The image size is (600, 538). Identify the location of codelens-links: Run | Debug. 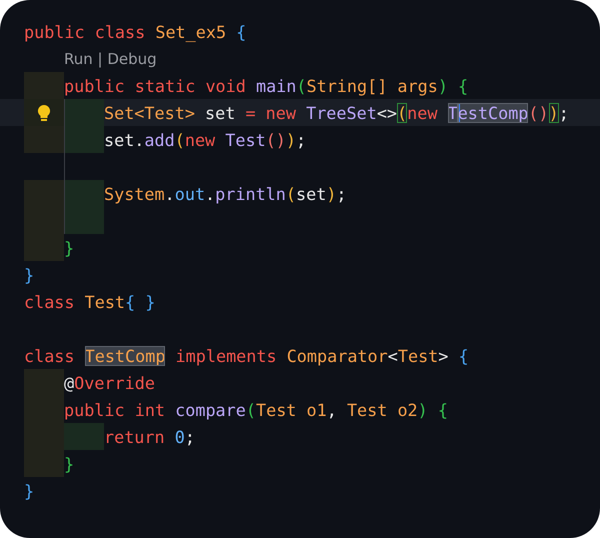
(90, 59).